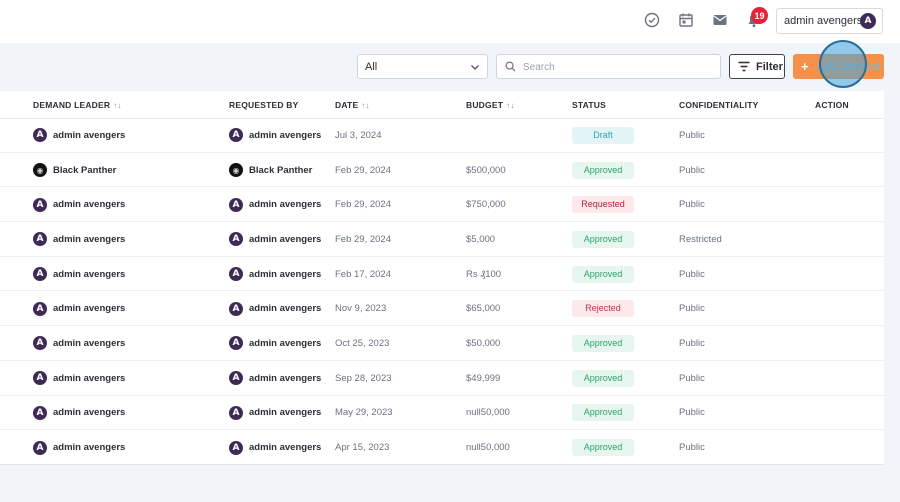 Image resolution: width=900 pixels, height=502 pixels. Describe the element at coordinates (618, 67) in the screenshot. I see `search-input` at that location.